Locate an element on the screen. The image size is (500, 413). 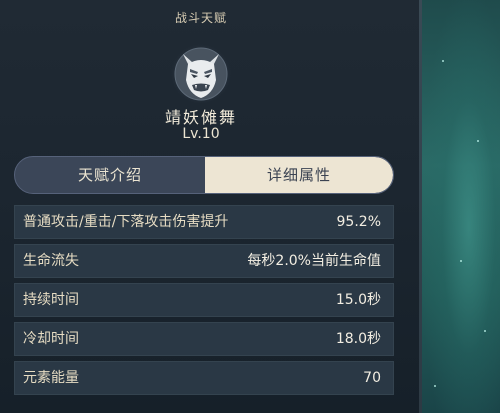
attribute-value: 95.2% is located at coordinates (358, 222).